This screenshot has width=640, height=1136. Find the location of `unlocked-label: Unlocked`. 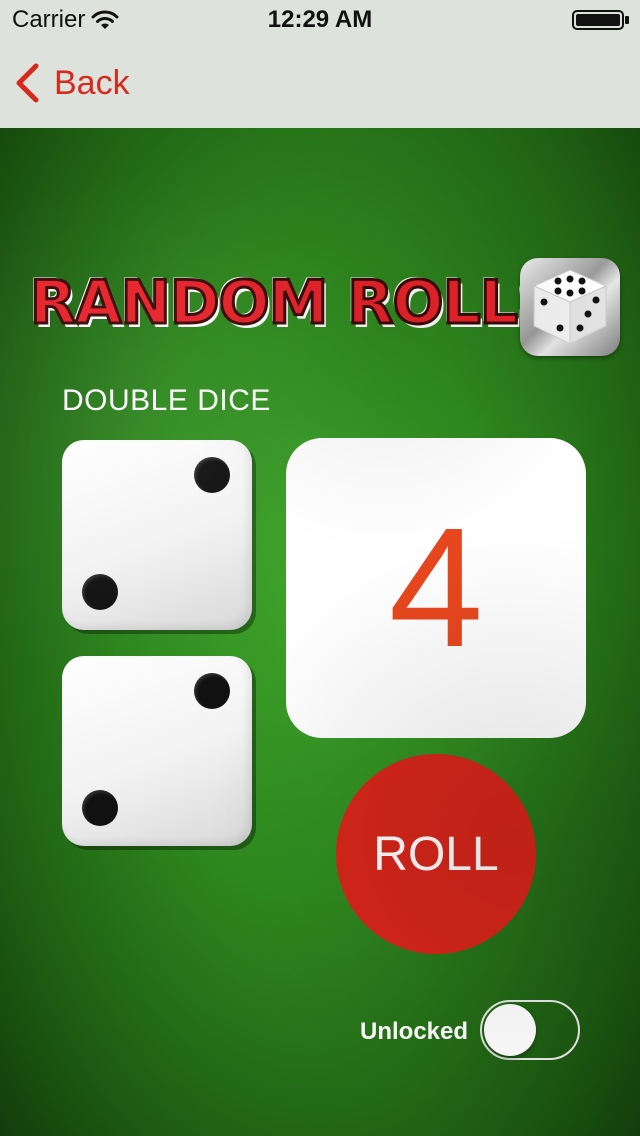

unlocked-label: Unlocked is located at coordinates (414, 1031).